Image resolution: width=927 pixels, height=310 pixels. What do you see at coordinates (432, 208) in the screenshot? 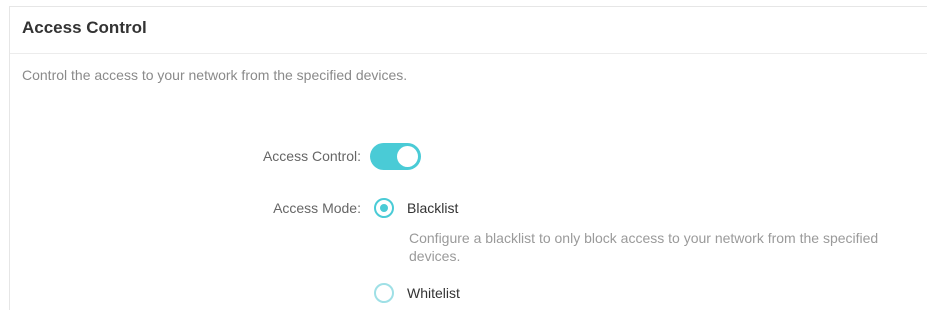
I see `blacklist-option-label: Blacklist` at bounding box center [432, 208].